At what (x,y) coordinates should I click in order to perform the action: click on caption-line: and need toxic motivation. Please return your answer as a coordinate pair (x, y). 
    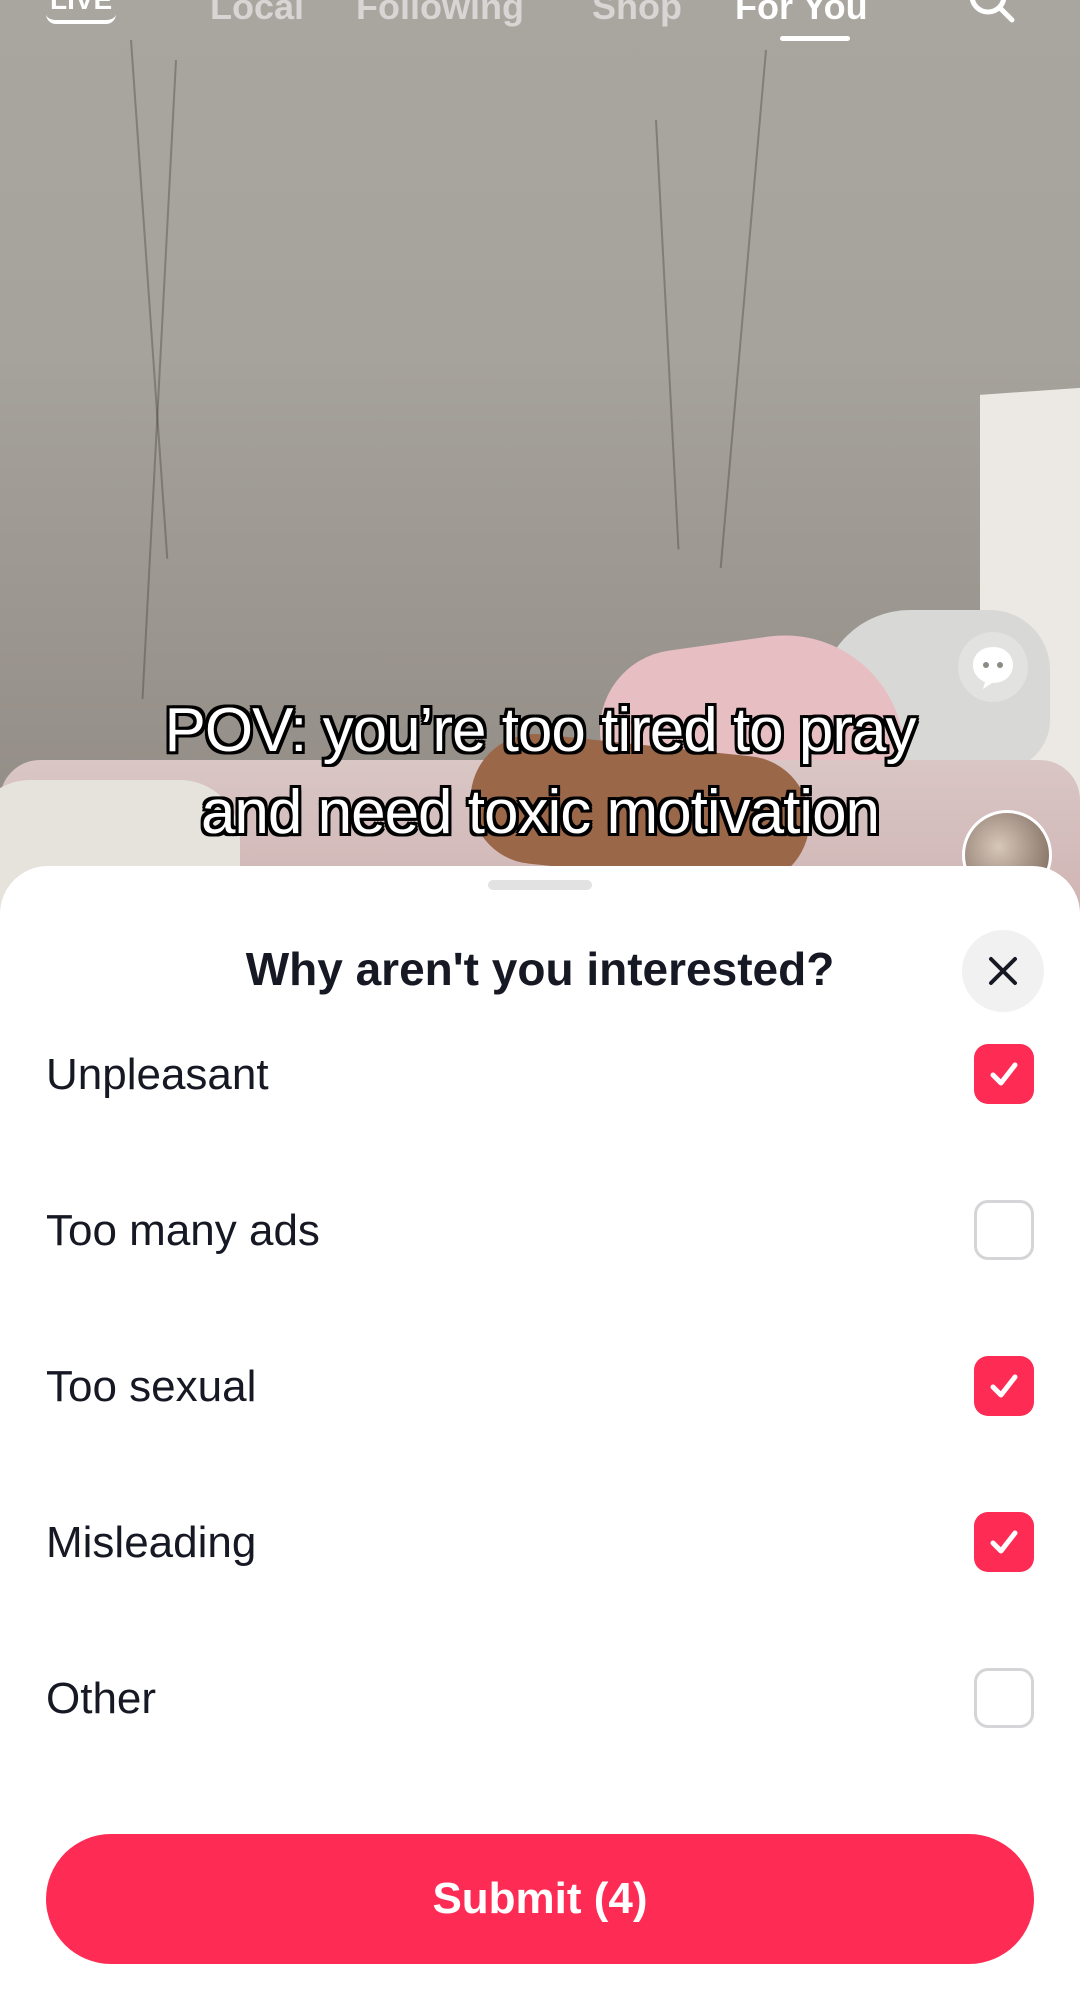
    Looking at the image, I should click on (540, 812).